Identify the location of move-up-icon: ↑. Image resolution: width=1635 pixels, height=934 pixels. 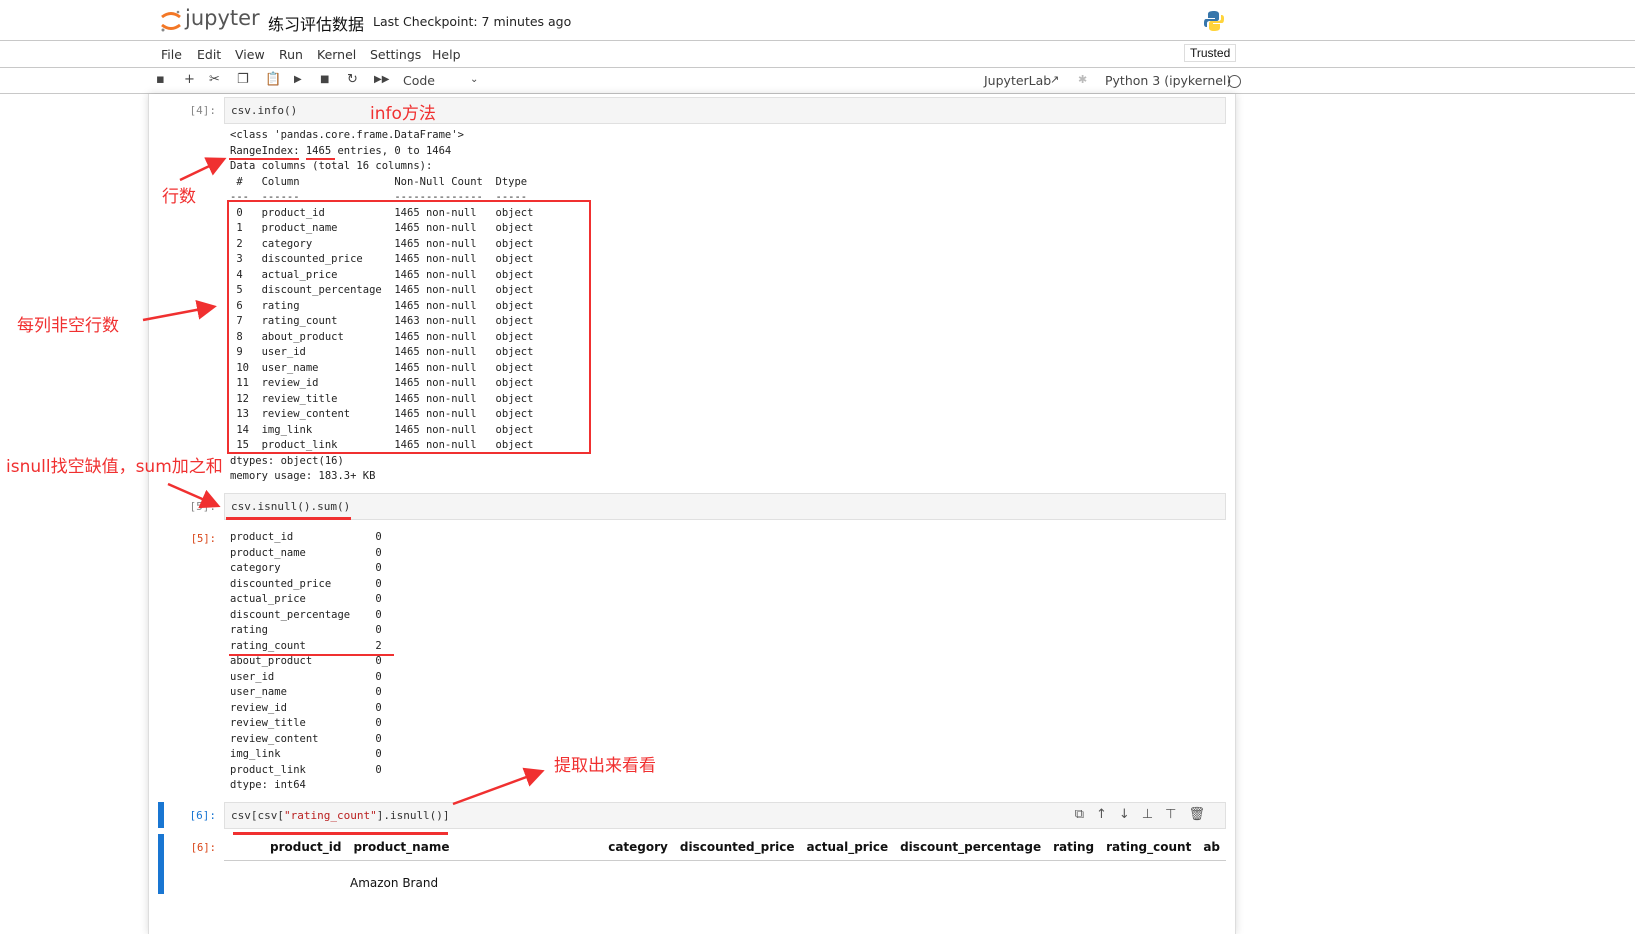
(1107, 814).